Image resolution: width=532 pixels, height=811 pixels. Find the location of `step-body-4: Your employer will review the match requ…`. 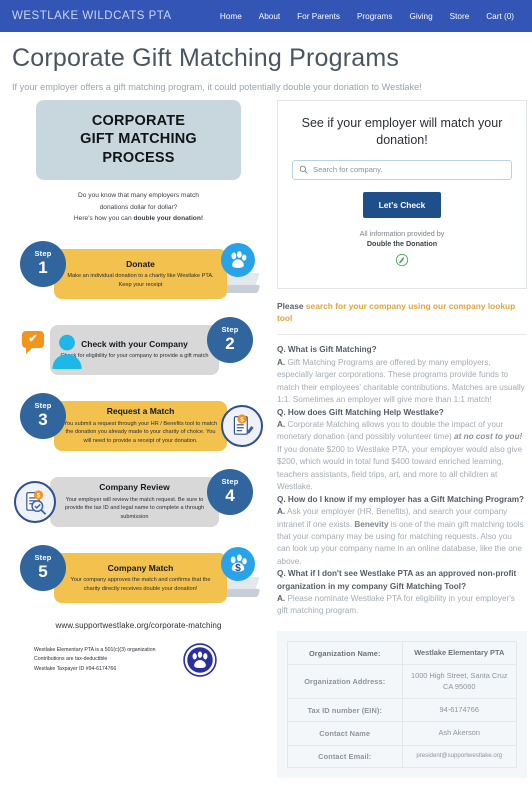

step-body-4: Your employer will review the match requ… is located at coordinates (134, 508).